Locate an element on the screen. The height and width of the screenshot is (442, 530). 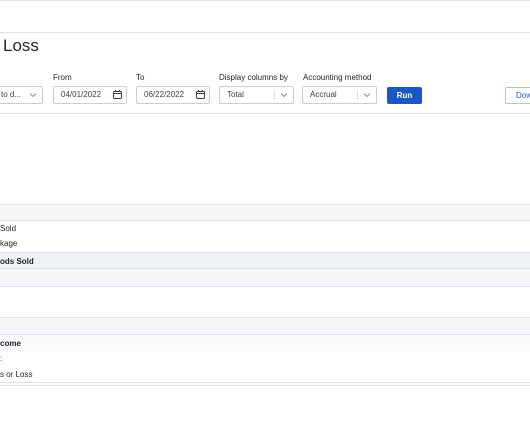
from-date-input: 04/01/2022 is located at coordinates (90, 95).